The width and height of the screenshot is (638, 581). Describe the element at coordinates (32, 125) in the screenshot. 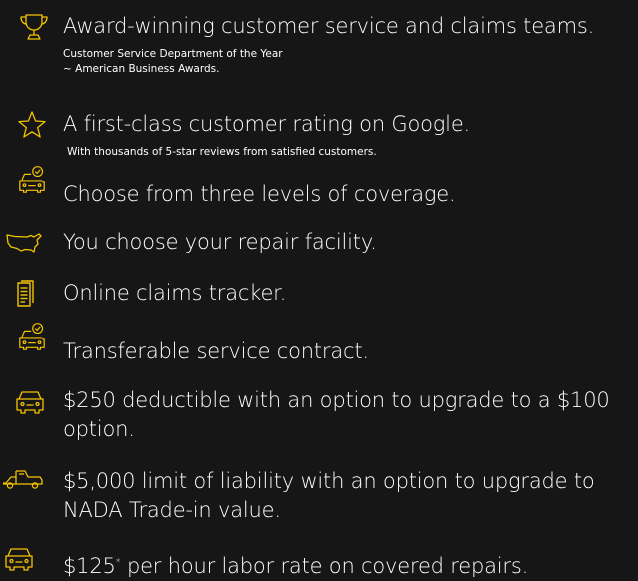

I see `star-icon` at that location.